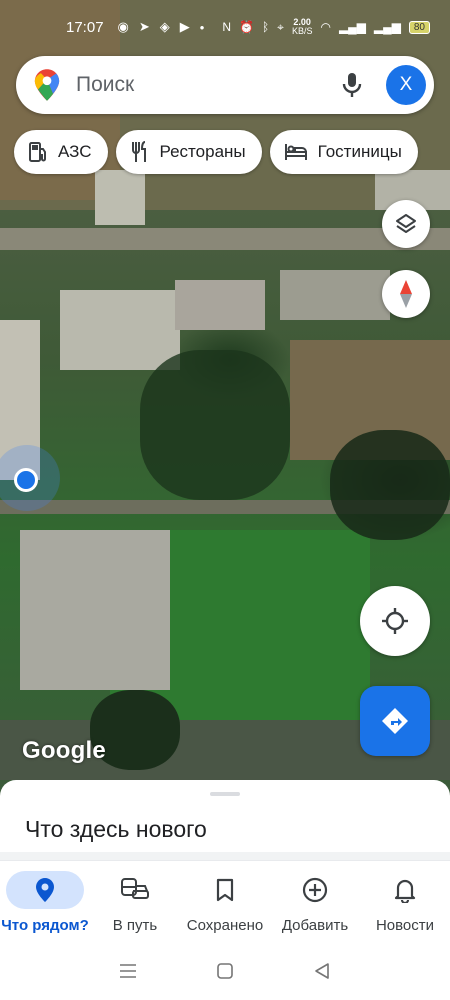 This screenshot has width=450, height=1000. I want to click on nav-saved: Сохранено, so click(225, 901).